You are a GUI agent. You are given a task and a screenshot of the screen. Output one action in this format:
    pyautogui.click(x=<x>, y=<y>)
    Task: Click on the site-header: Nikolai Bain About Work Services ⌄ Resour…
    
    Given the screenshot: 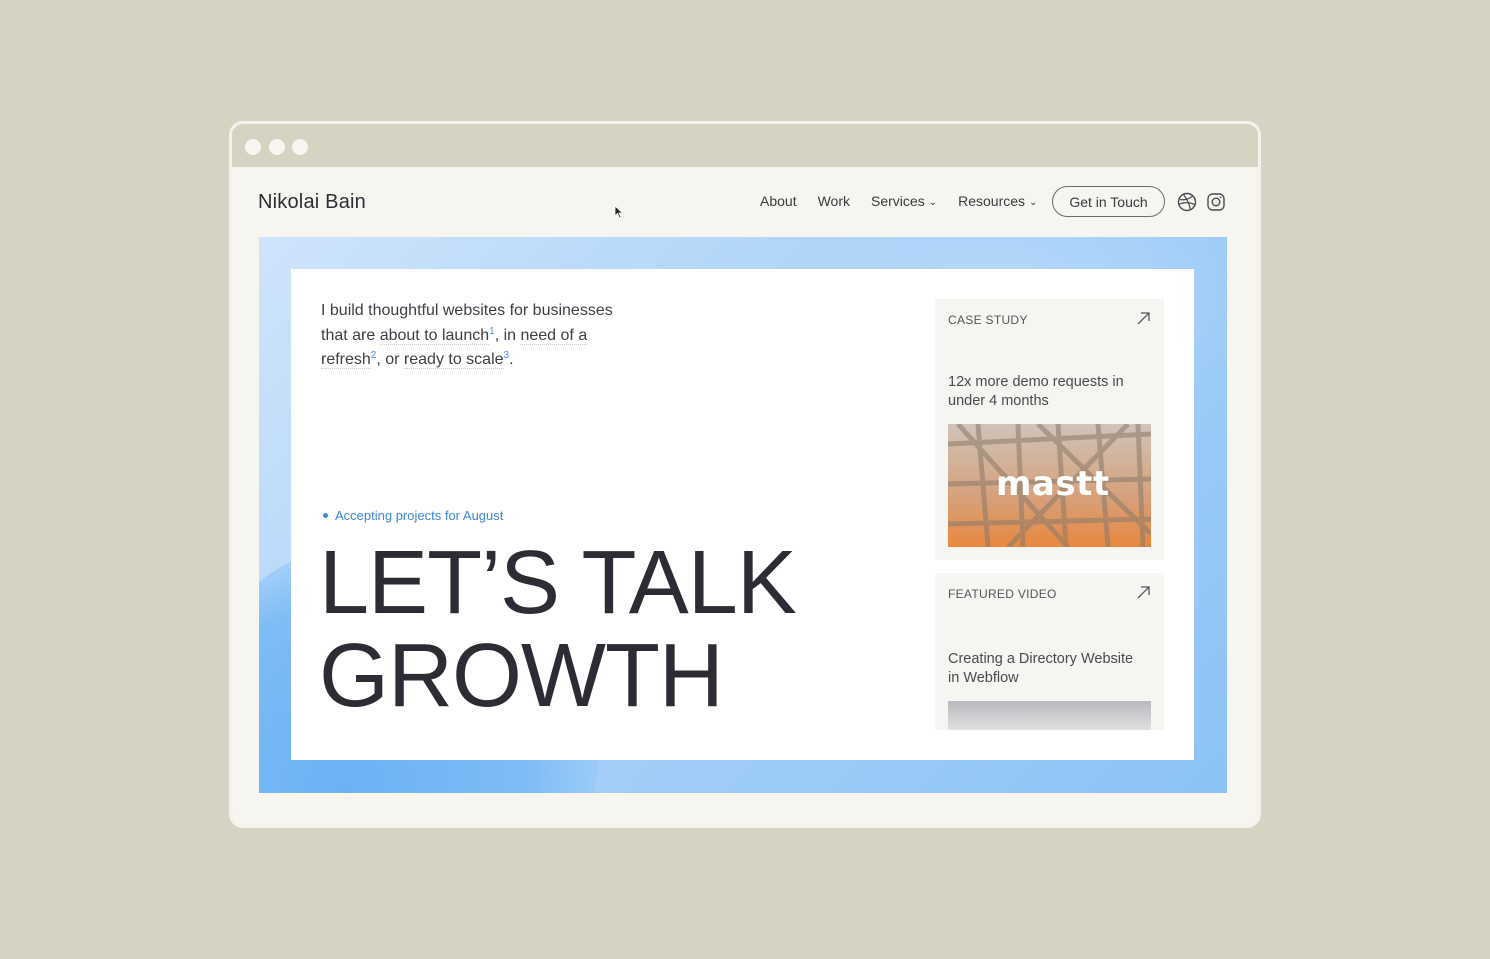 What is the action you would take?
    pyautogui.click(x=745, y=203)
    